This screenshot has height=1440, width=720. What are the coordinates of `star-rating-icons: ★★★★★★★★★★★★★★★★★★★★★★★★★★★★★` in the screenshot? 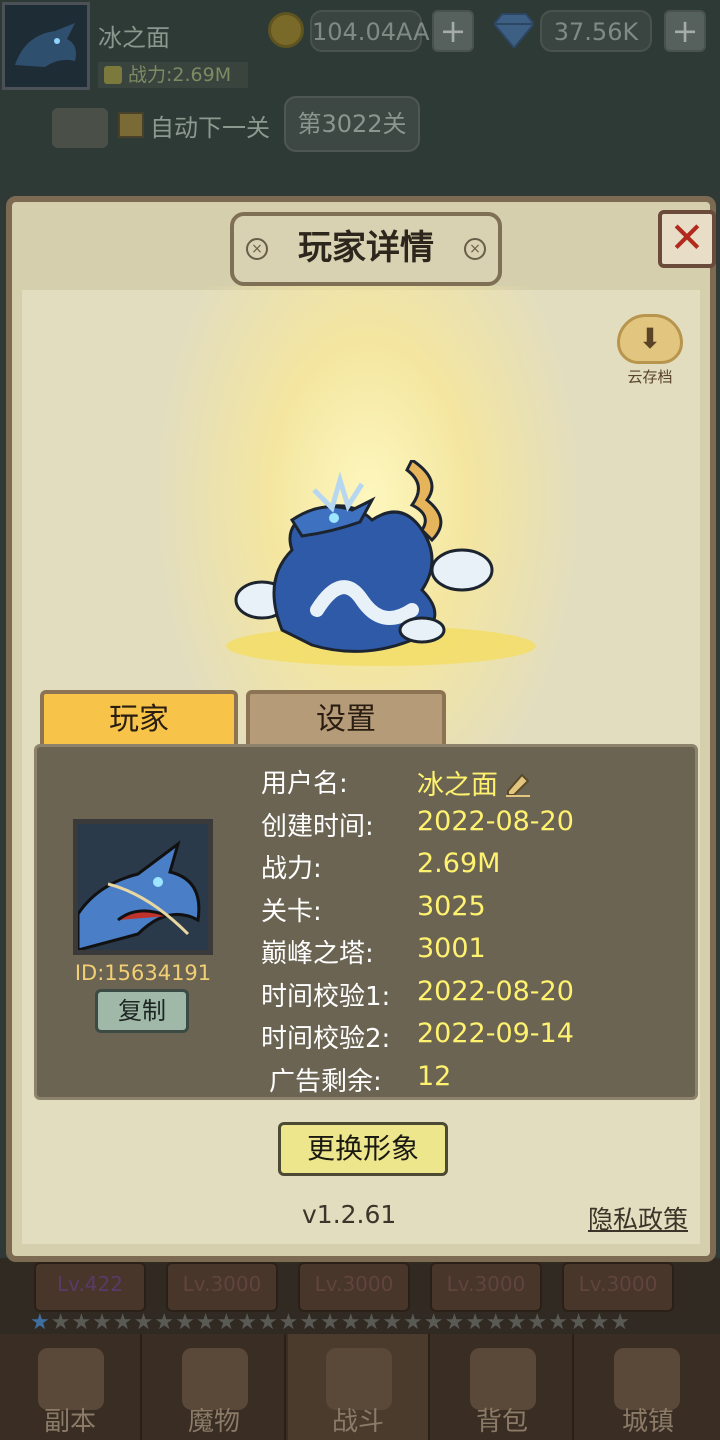 It's located at (330, 1322).